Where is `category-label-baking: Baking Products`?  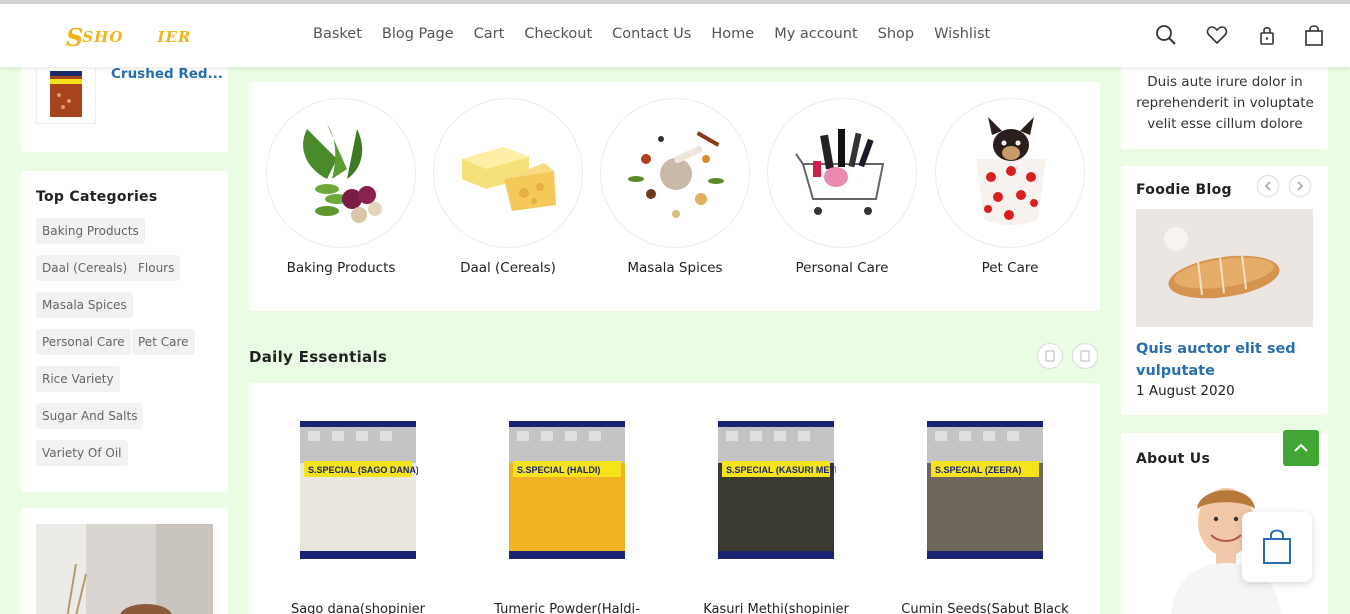 category-label-baking: Baking Products is located at coordinates (341, 268).